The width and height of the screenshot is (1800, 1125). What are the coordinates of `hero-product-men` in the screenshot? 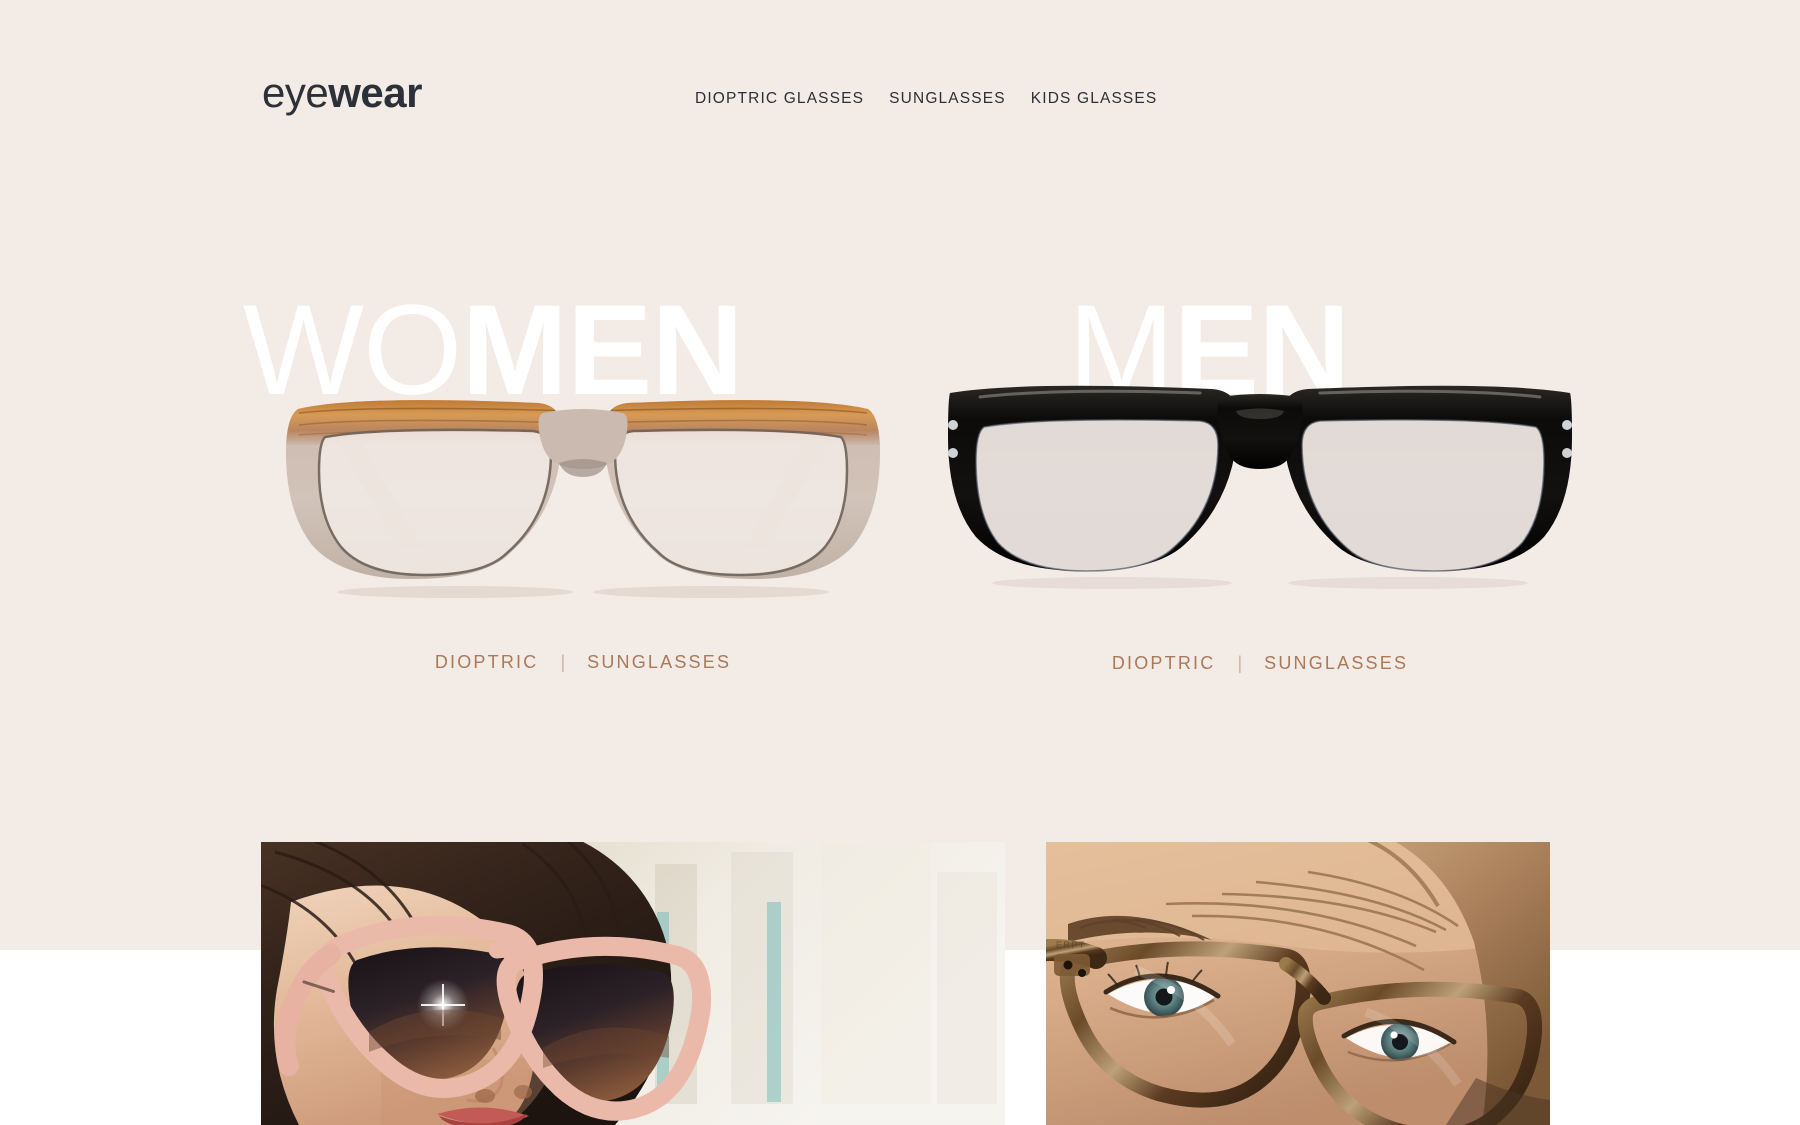 It's located at (1260, 489).